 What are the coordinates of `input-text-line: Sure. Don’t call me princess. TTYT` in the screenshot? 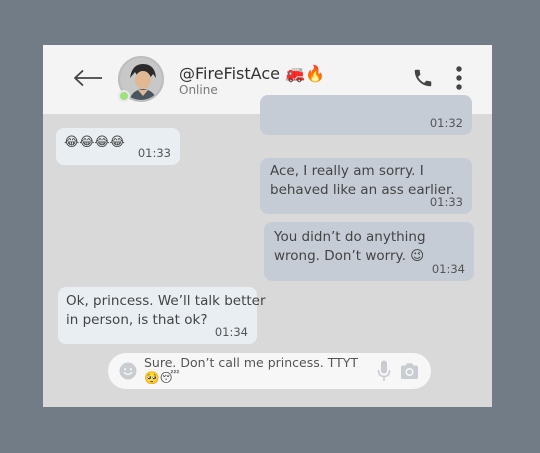 It's located at (251, 362).